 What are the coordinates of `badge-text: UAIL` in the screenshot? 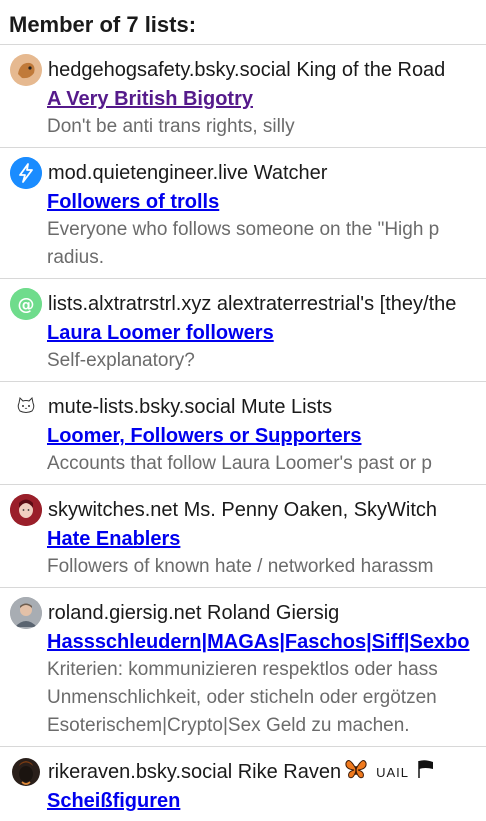 It's located at (392, 772).